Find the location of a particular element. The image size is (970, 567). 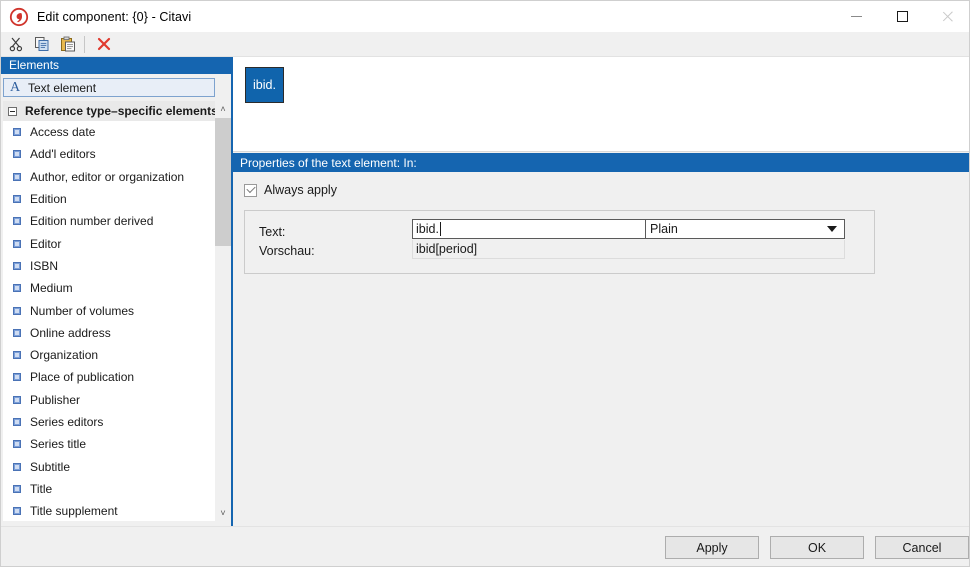

list-item-label: Subtitle is located at coordinates (50, 466).